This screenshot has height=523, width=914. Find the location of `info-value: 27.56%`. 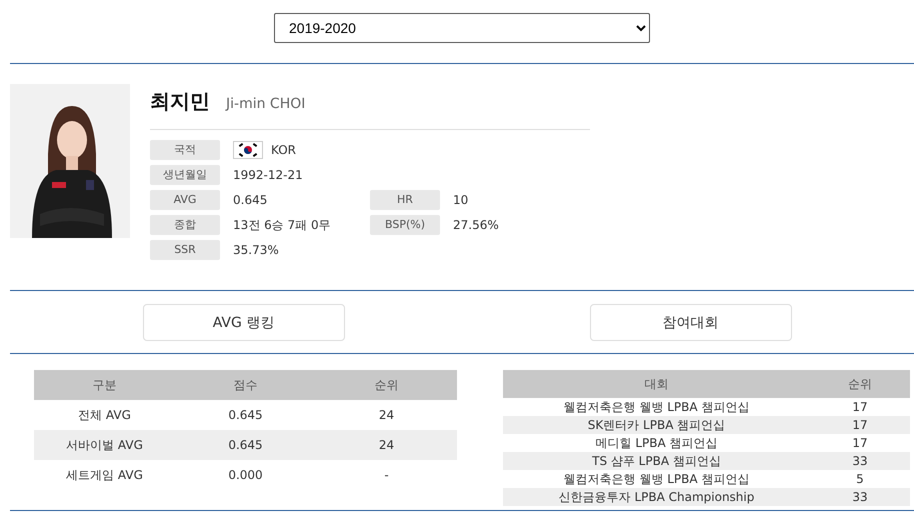

info-value: 27.56% is located at coordinates (476, 225).